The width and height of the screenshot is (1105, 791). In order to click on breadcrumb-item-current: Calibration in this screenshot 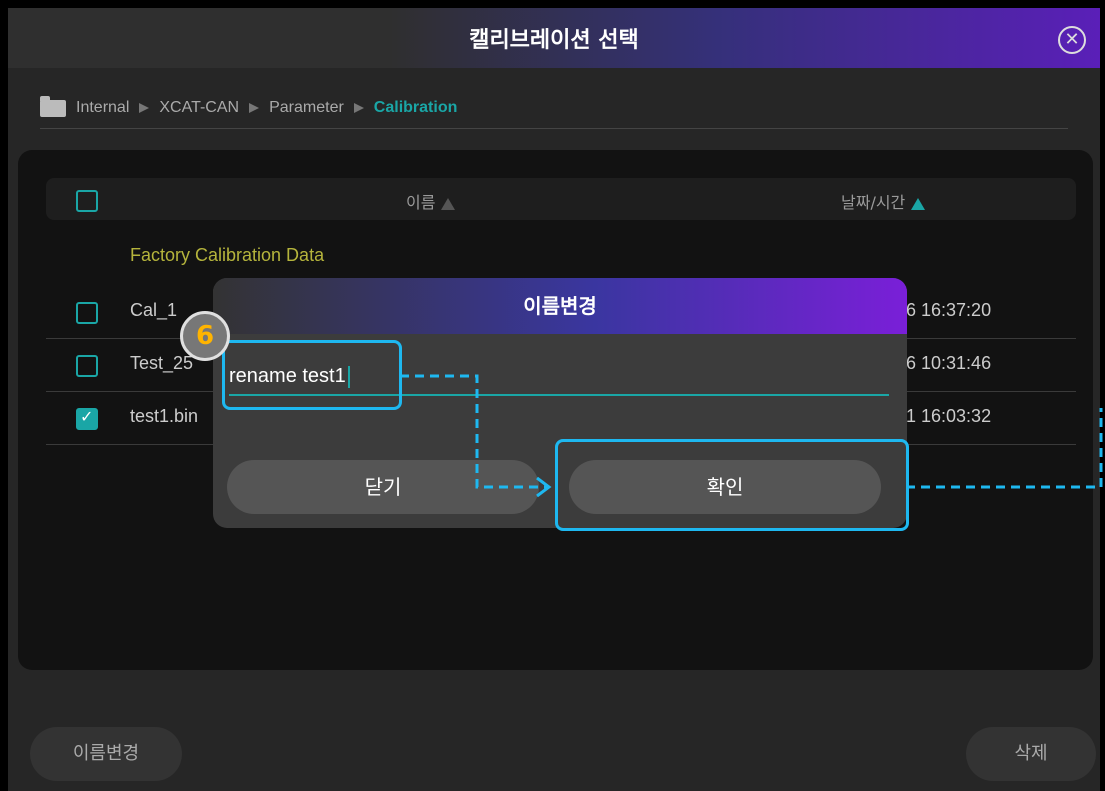, I will do `click(416, 108)`.